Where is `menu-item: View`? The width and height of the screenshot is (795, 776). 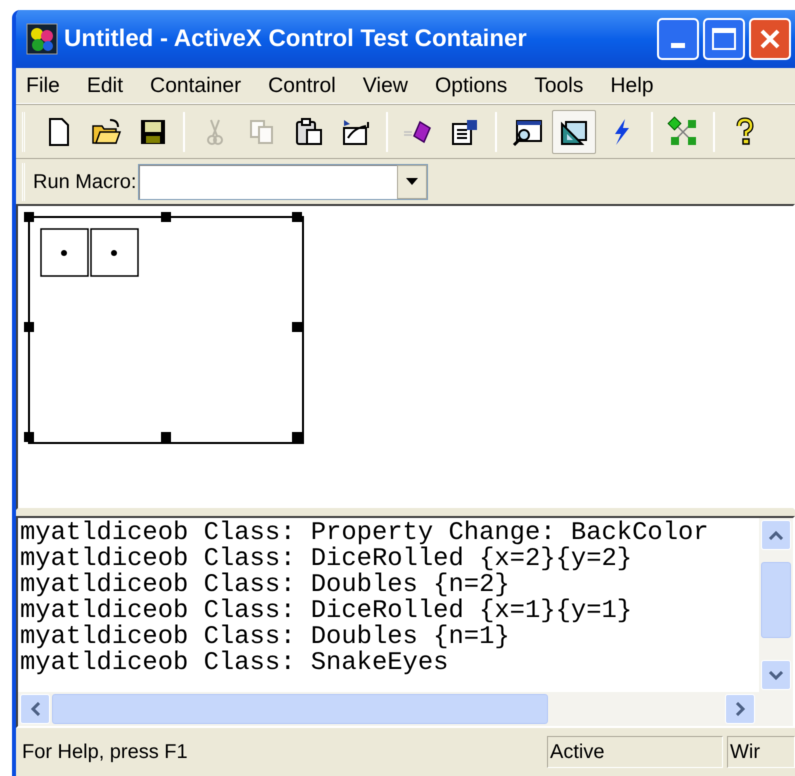
menu-item: View is located at coordinates (385, 86).